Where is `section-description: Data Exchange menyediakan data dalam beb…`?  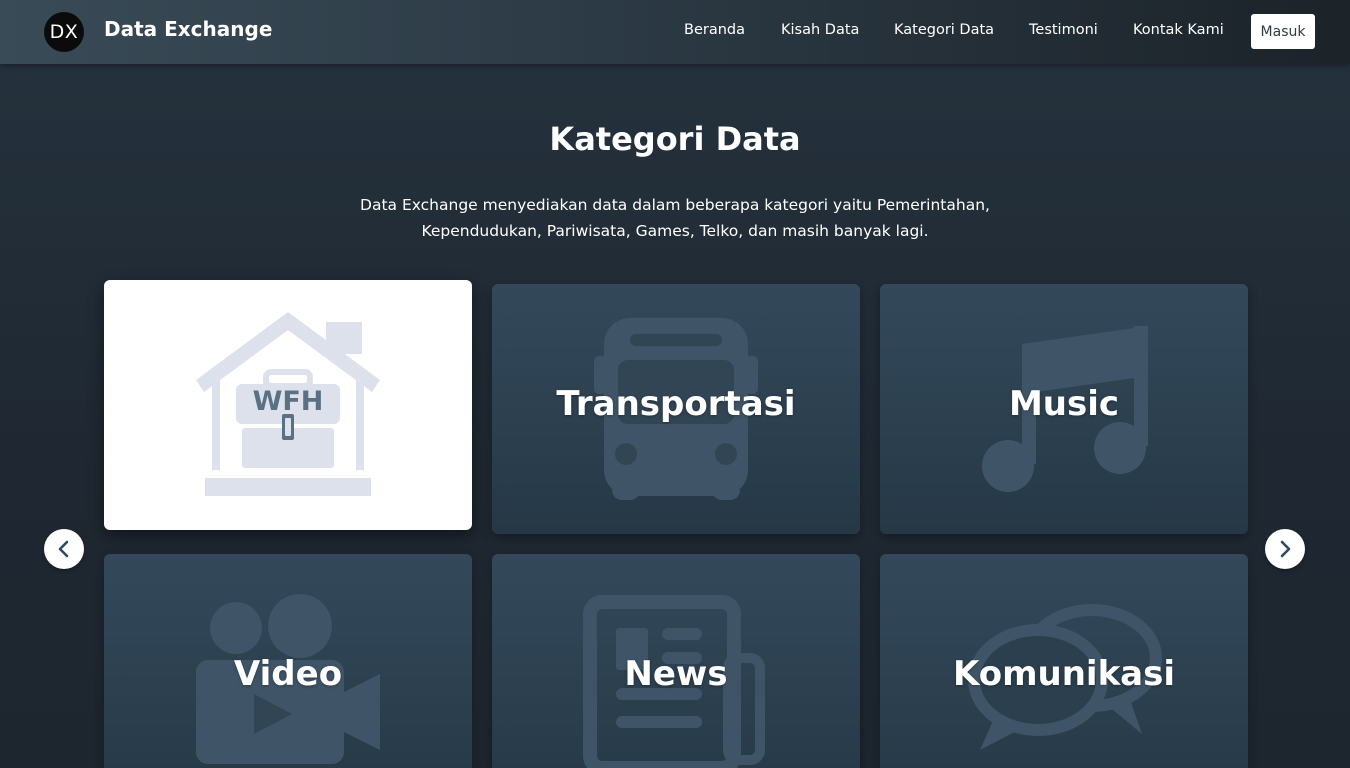
section-description: Data Exchange menyediakan data dalam beb… is located at coordinates (675, 218).